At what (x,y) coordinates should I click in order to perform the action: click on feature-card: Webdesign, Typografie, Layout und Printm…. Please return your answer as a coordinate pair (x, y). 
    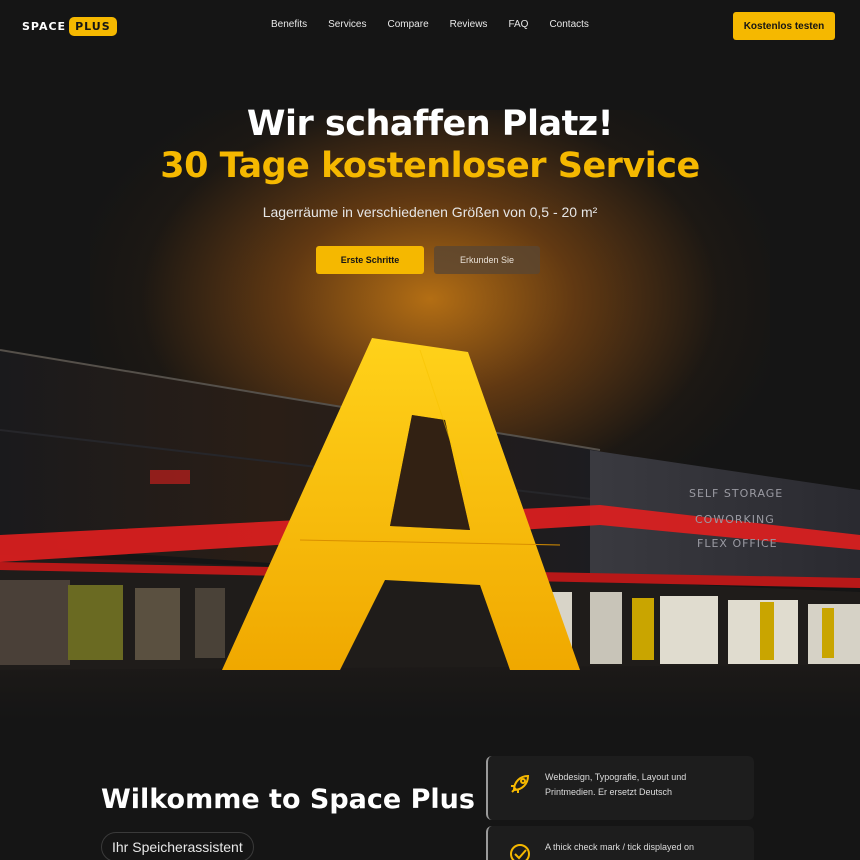
    Looking at the image, I should click on (620, 788).